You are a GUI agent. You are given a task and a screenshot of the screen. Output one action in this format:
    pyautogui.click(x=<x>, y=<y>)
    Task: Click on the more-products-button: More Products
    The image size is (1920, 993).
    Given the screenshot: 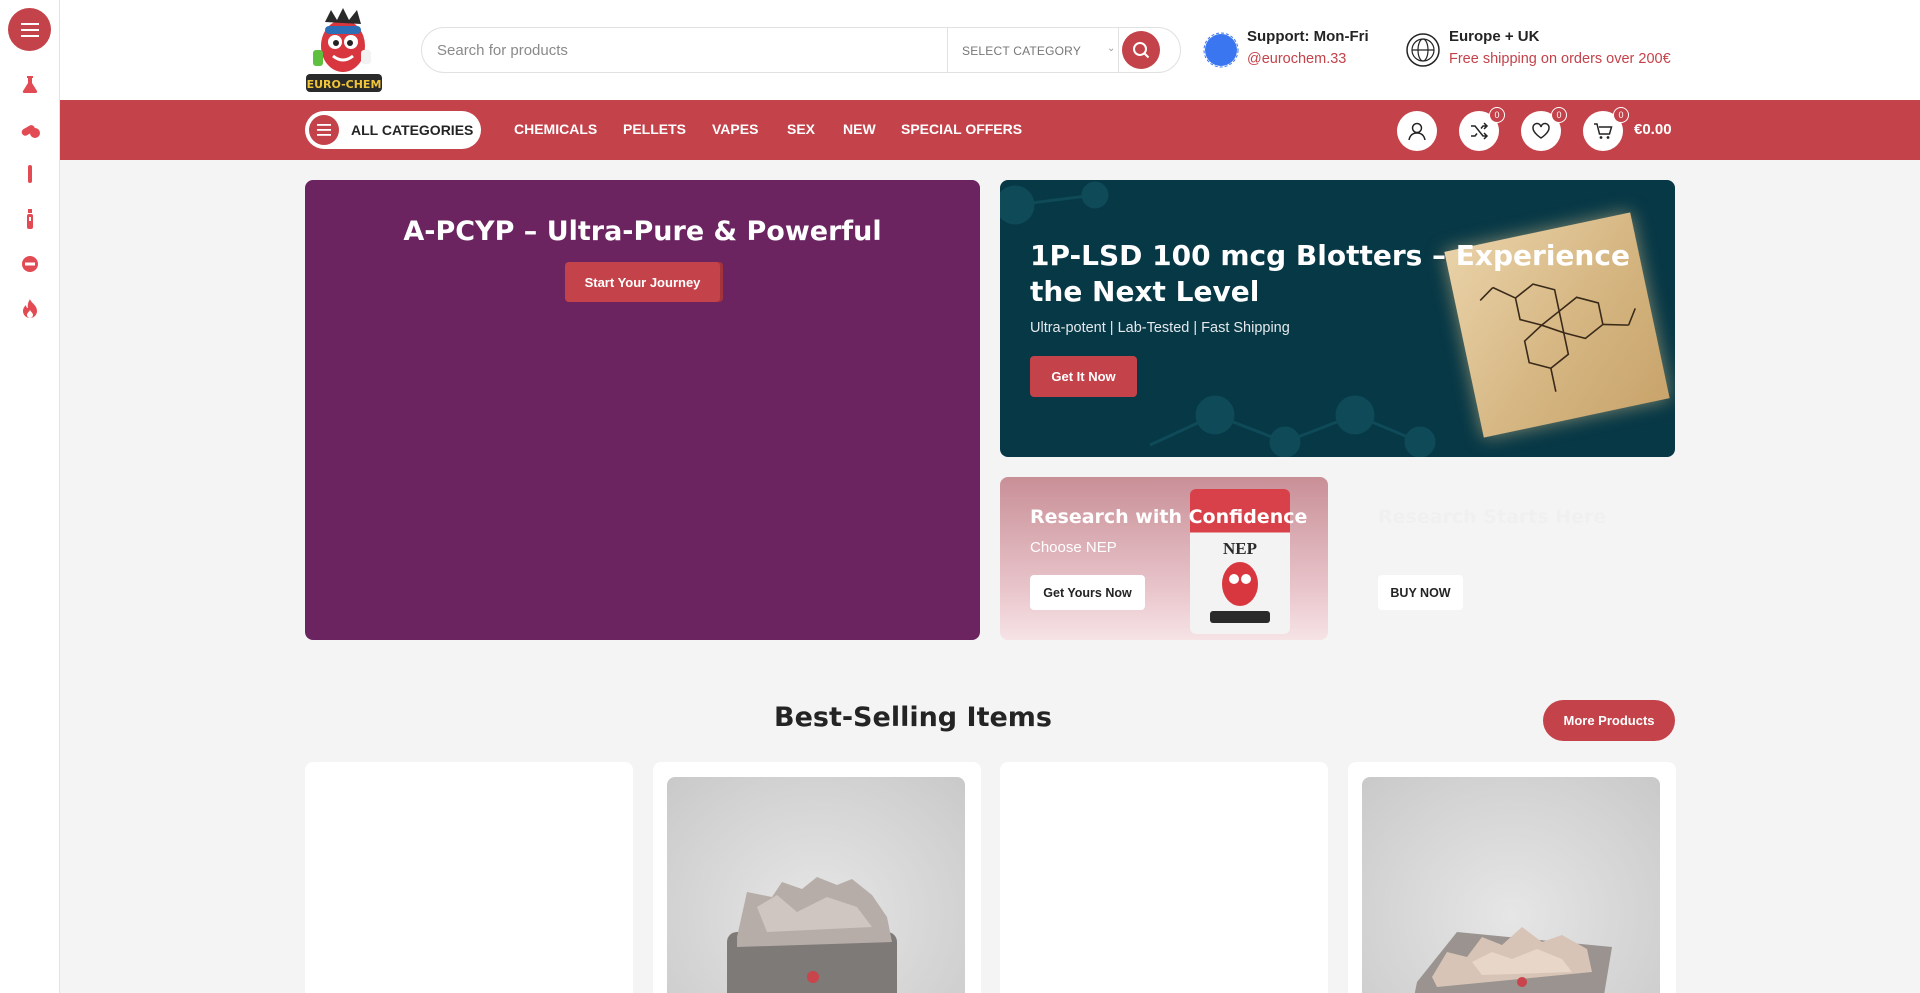 What is the action you would take?
    pyautogui.click(x=1609, y=720)
    